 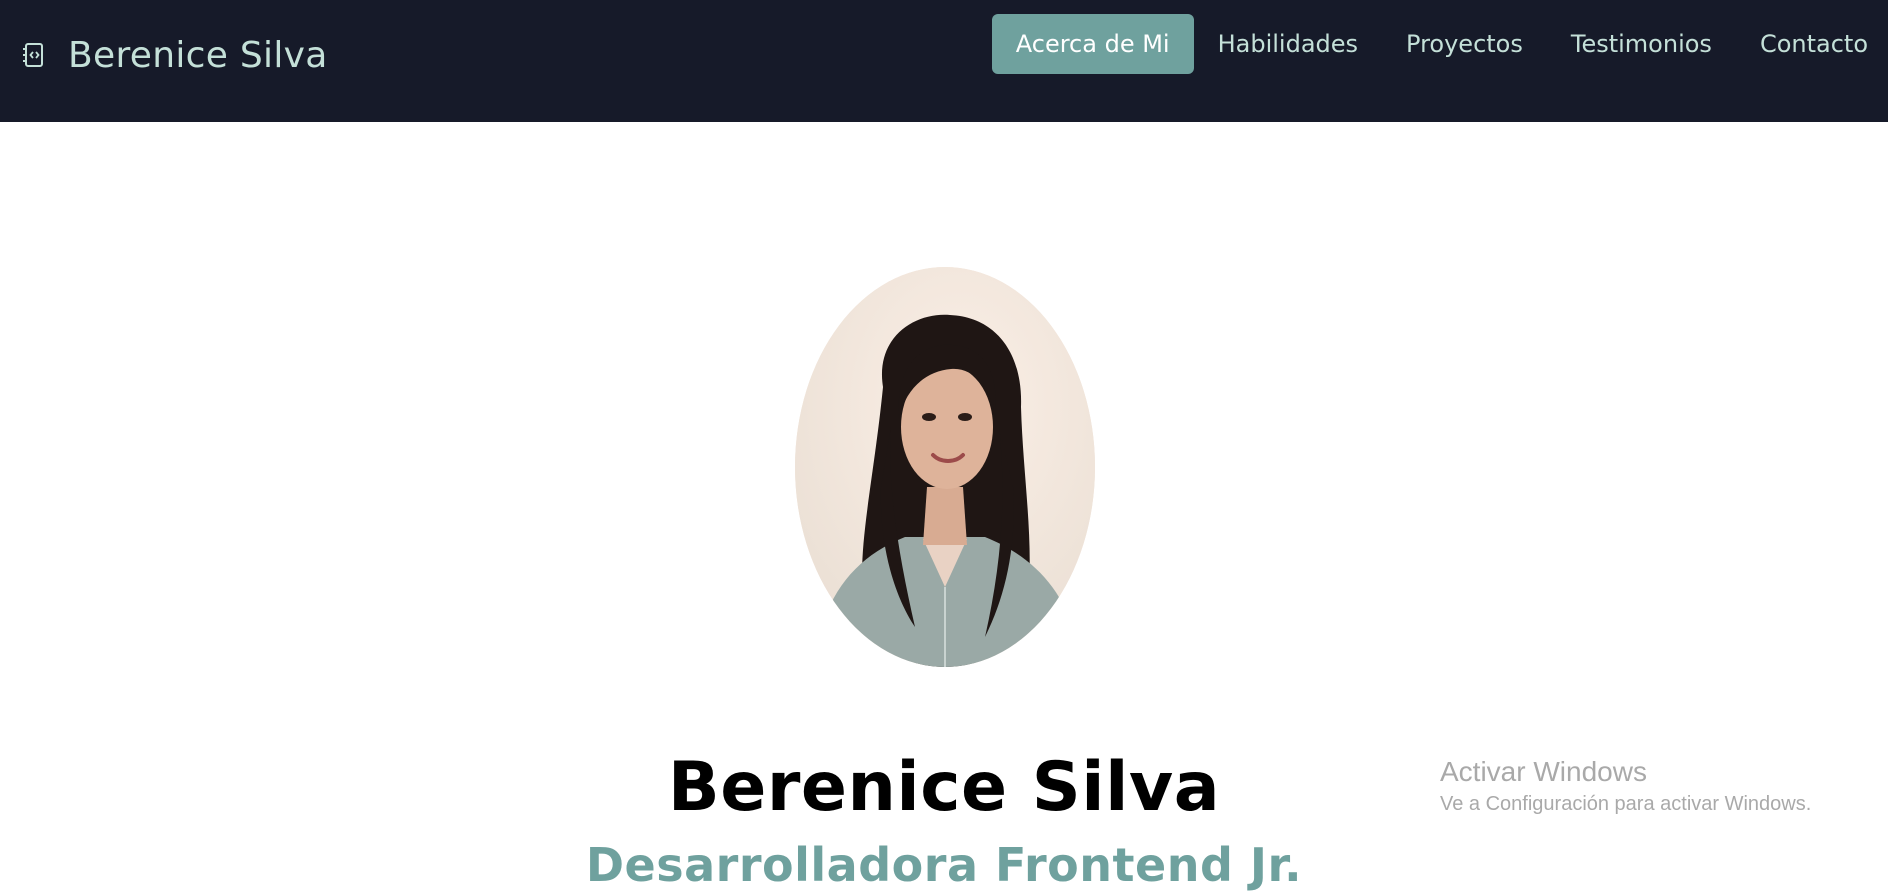 What do you see at coordinates (1812, 44) in the screenshot?
I see `nav-link-contacto: Contacto` at bounding box center [1812, 44].